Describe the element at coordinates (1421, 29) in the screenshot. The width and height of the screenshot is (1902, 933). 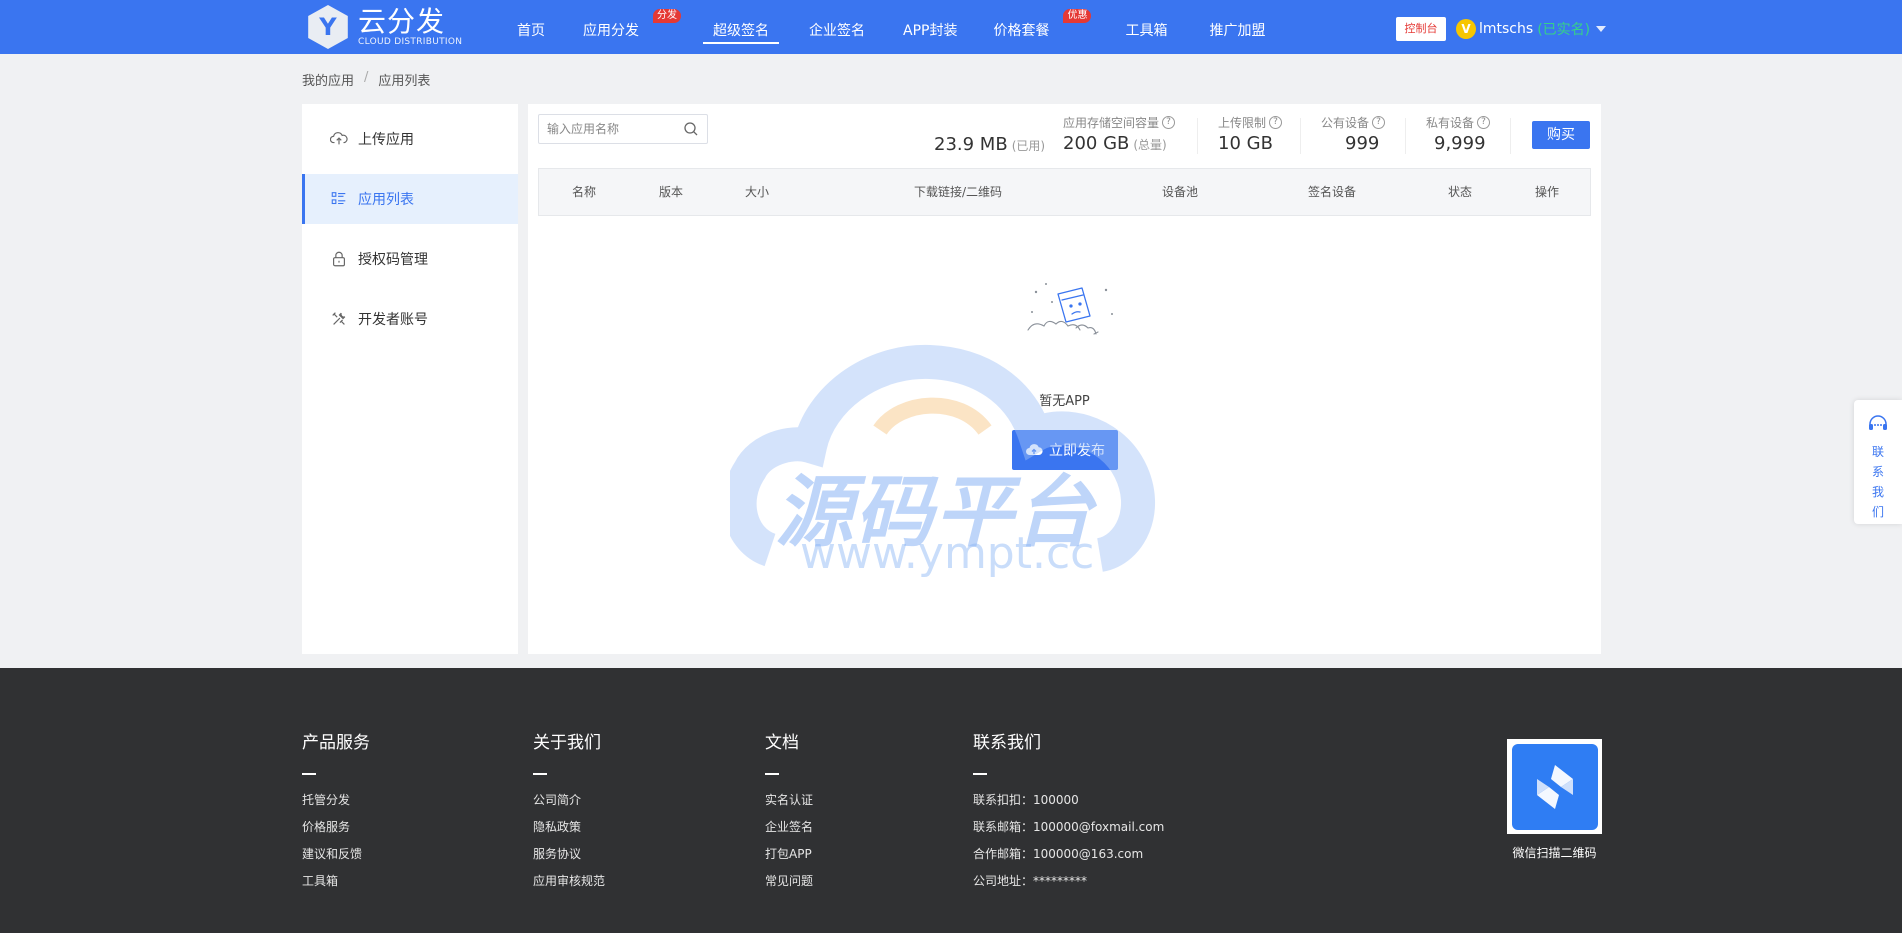
I see `console-button: 控制台` at that location.